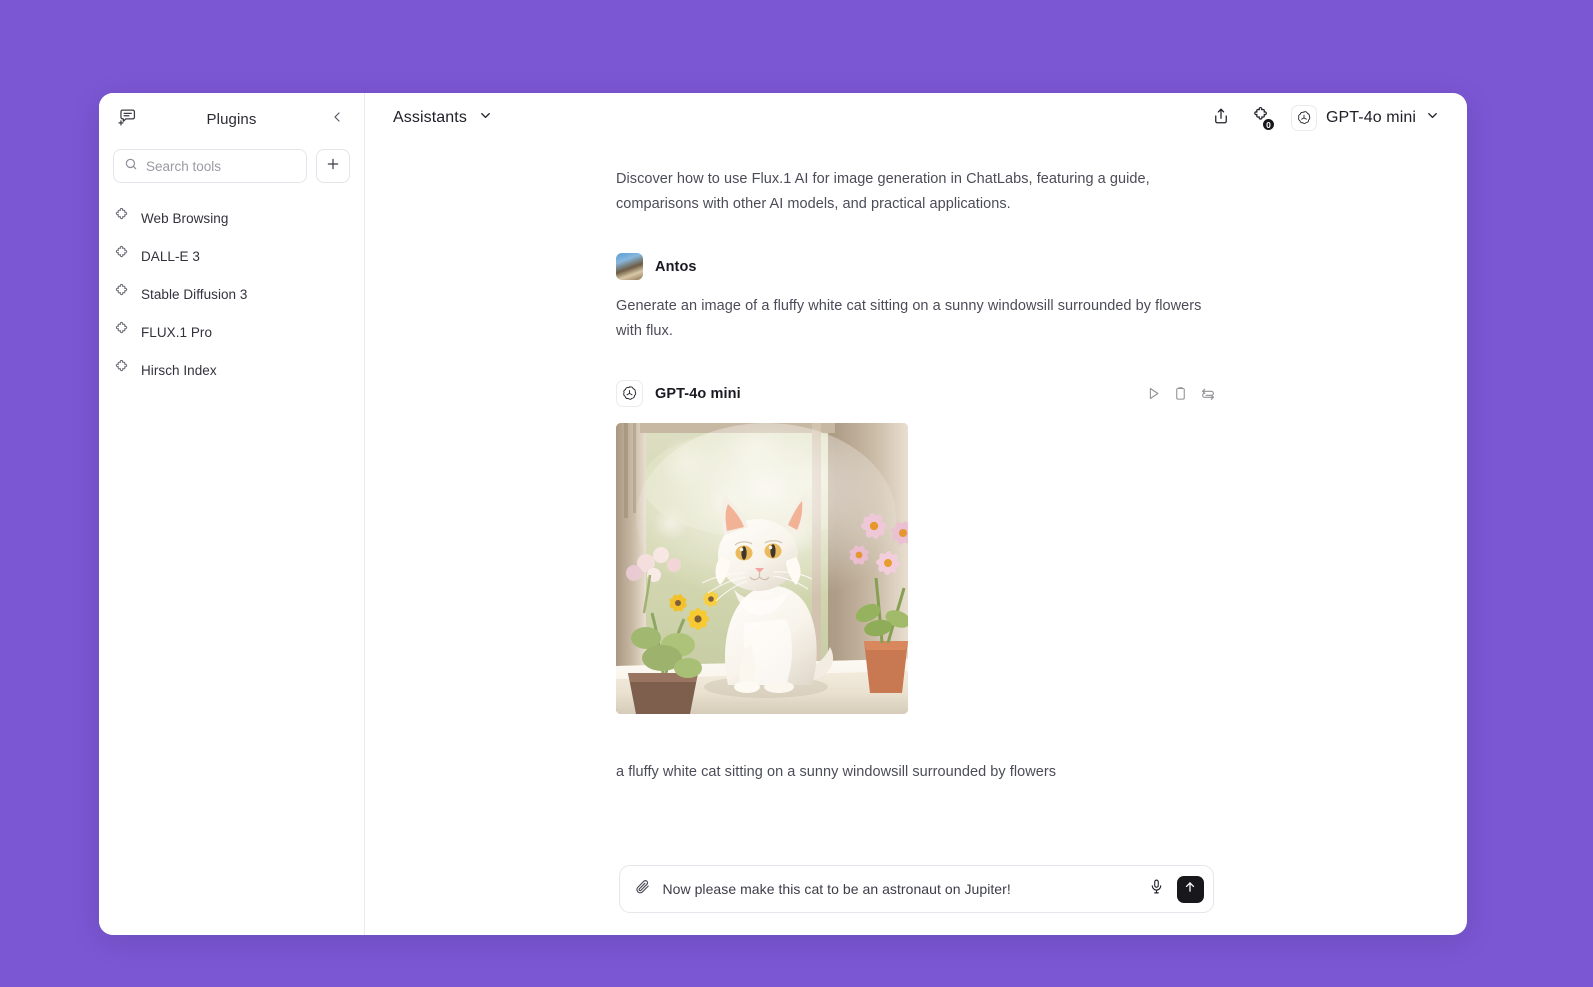 The image size is (1593, 987). I want to click on avatar, so click(629, 266).